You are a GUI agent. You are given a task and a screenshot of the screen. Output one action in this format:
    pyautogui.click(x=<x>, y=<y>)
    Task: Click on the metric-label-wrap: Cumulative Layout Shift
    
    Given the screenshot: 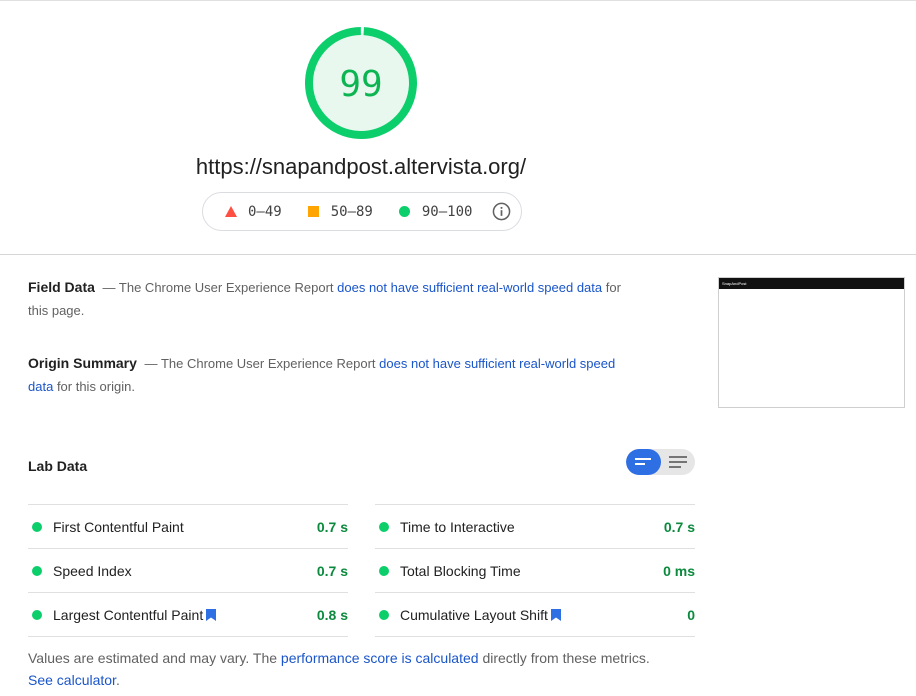 What is the action you would take?
    pyautogui.click(x=543, y=615)
    